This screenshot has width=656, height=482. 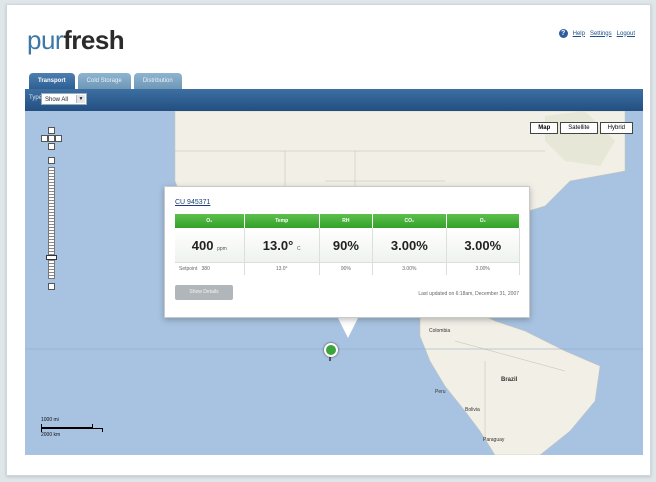 I want to click on map-label-colombia: Colombia, so click(x=440, y=331).